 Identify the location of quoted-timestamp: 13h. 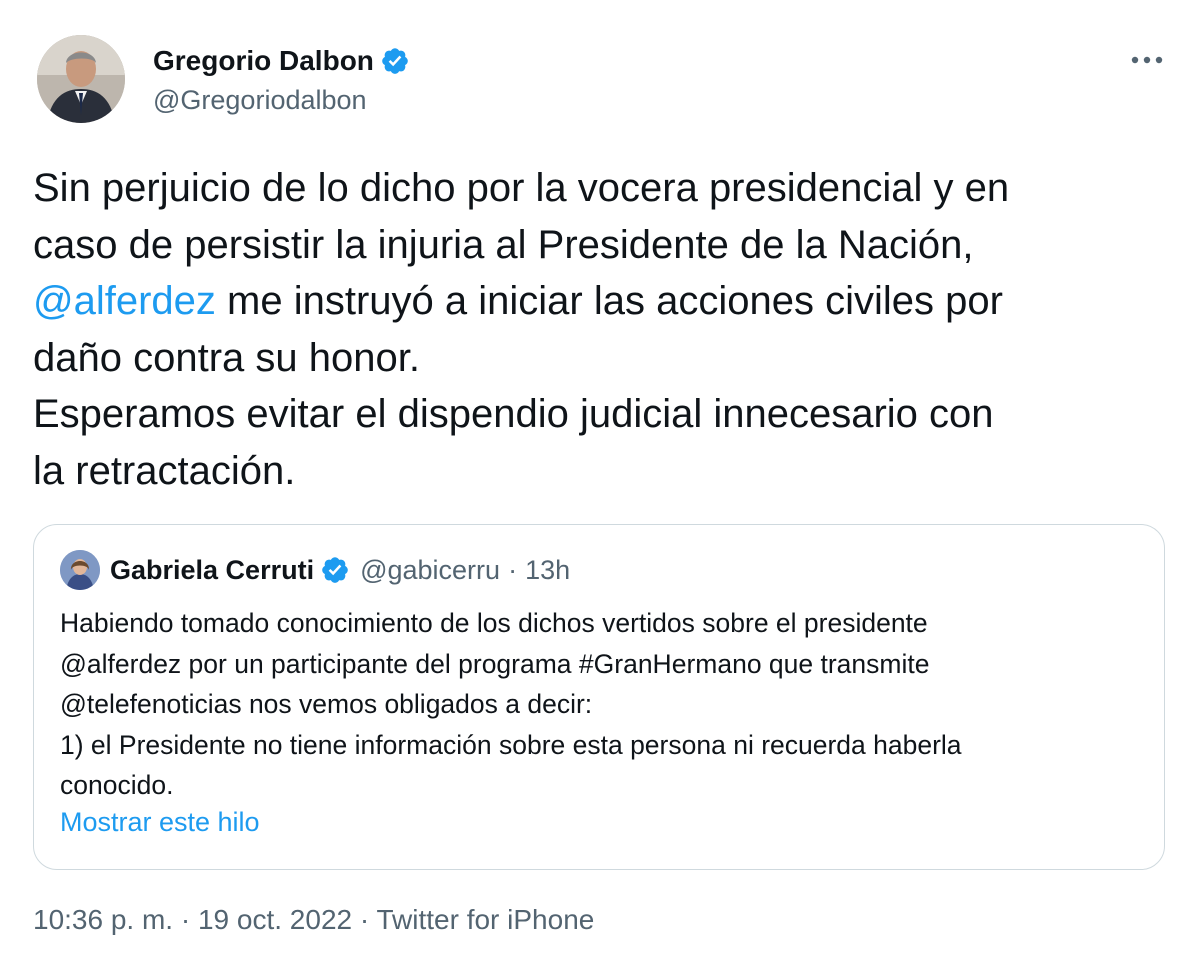
(548, 569).